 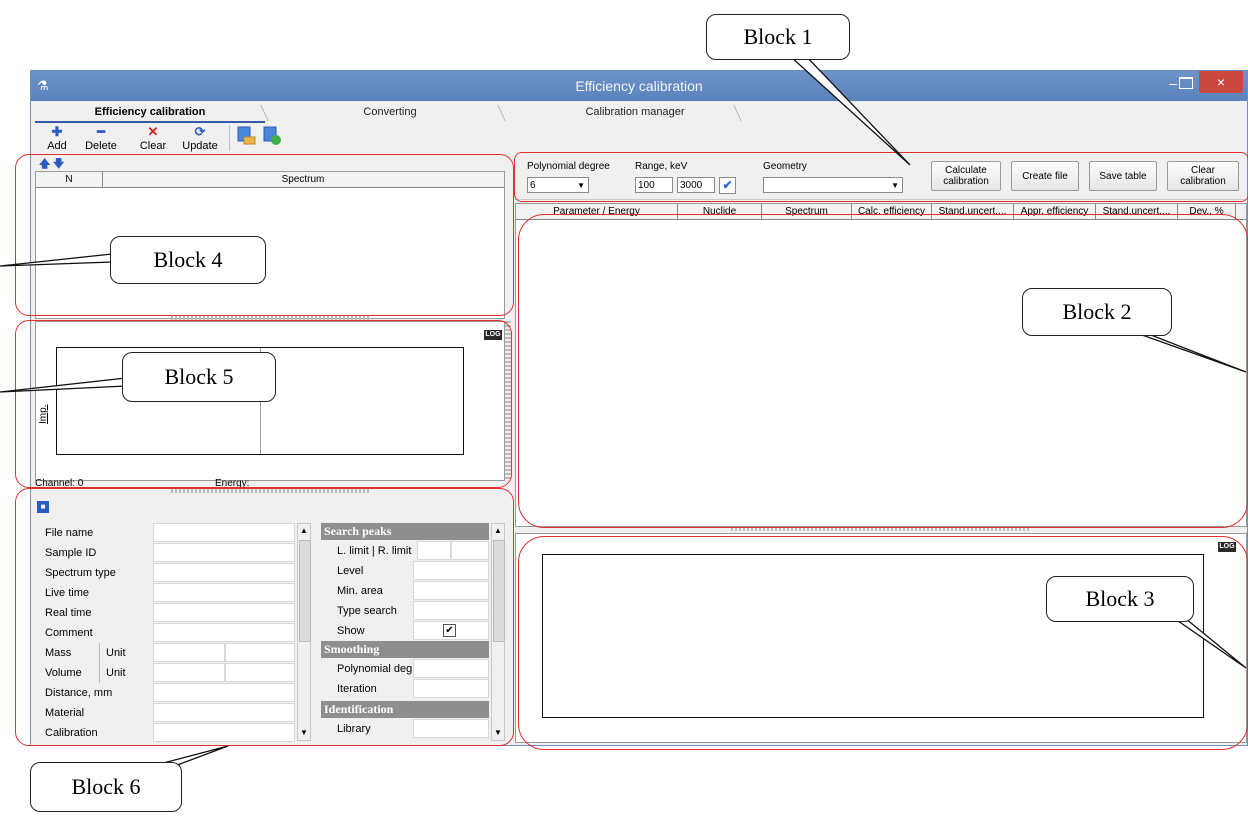 What do you see at coordinates (1120, 599) in the screenshot?
I see `block3-callout: Block 3` at bounding box center [1120, 599].